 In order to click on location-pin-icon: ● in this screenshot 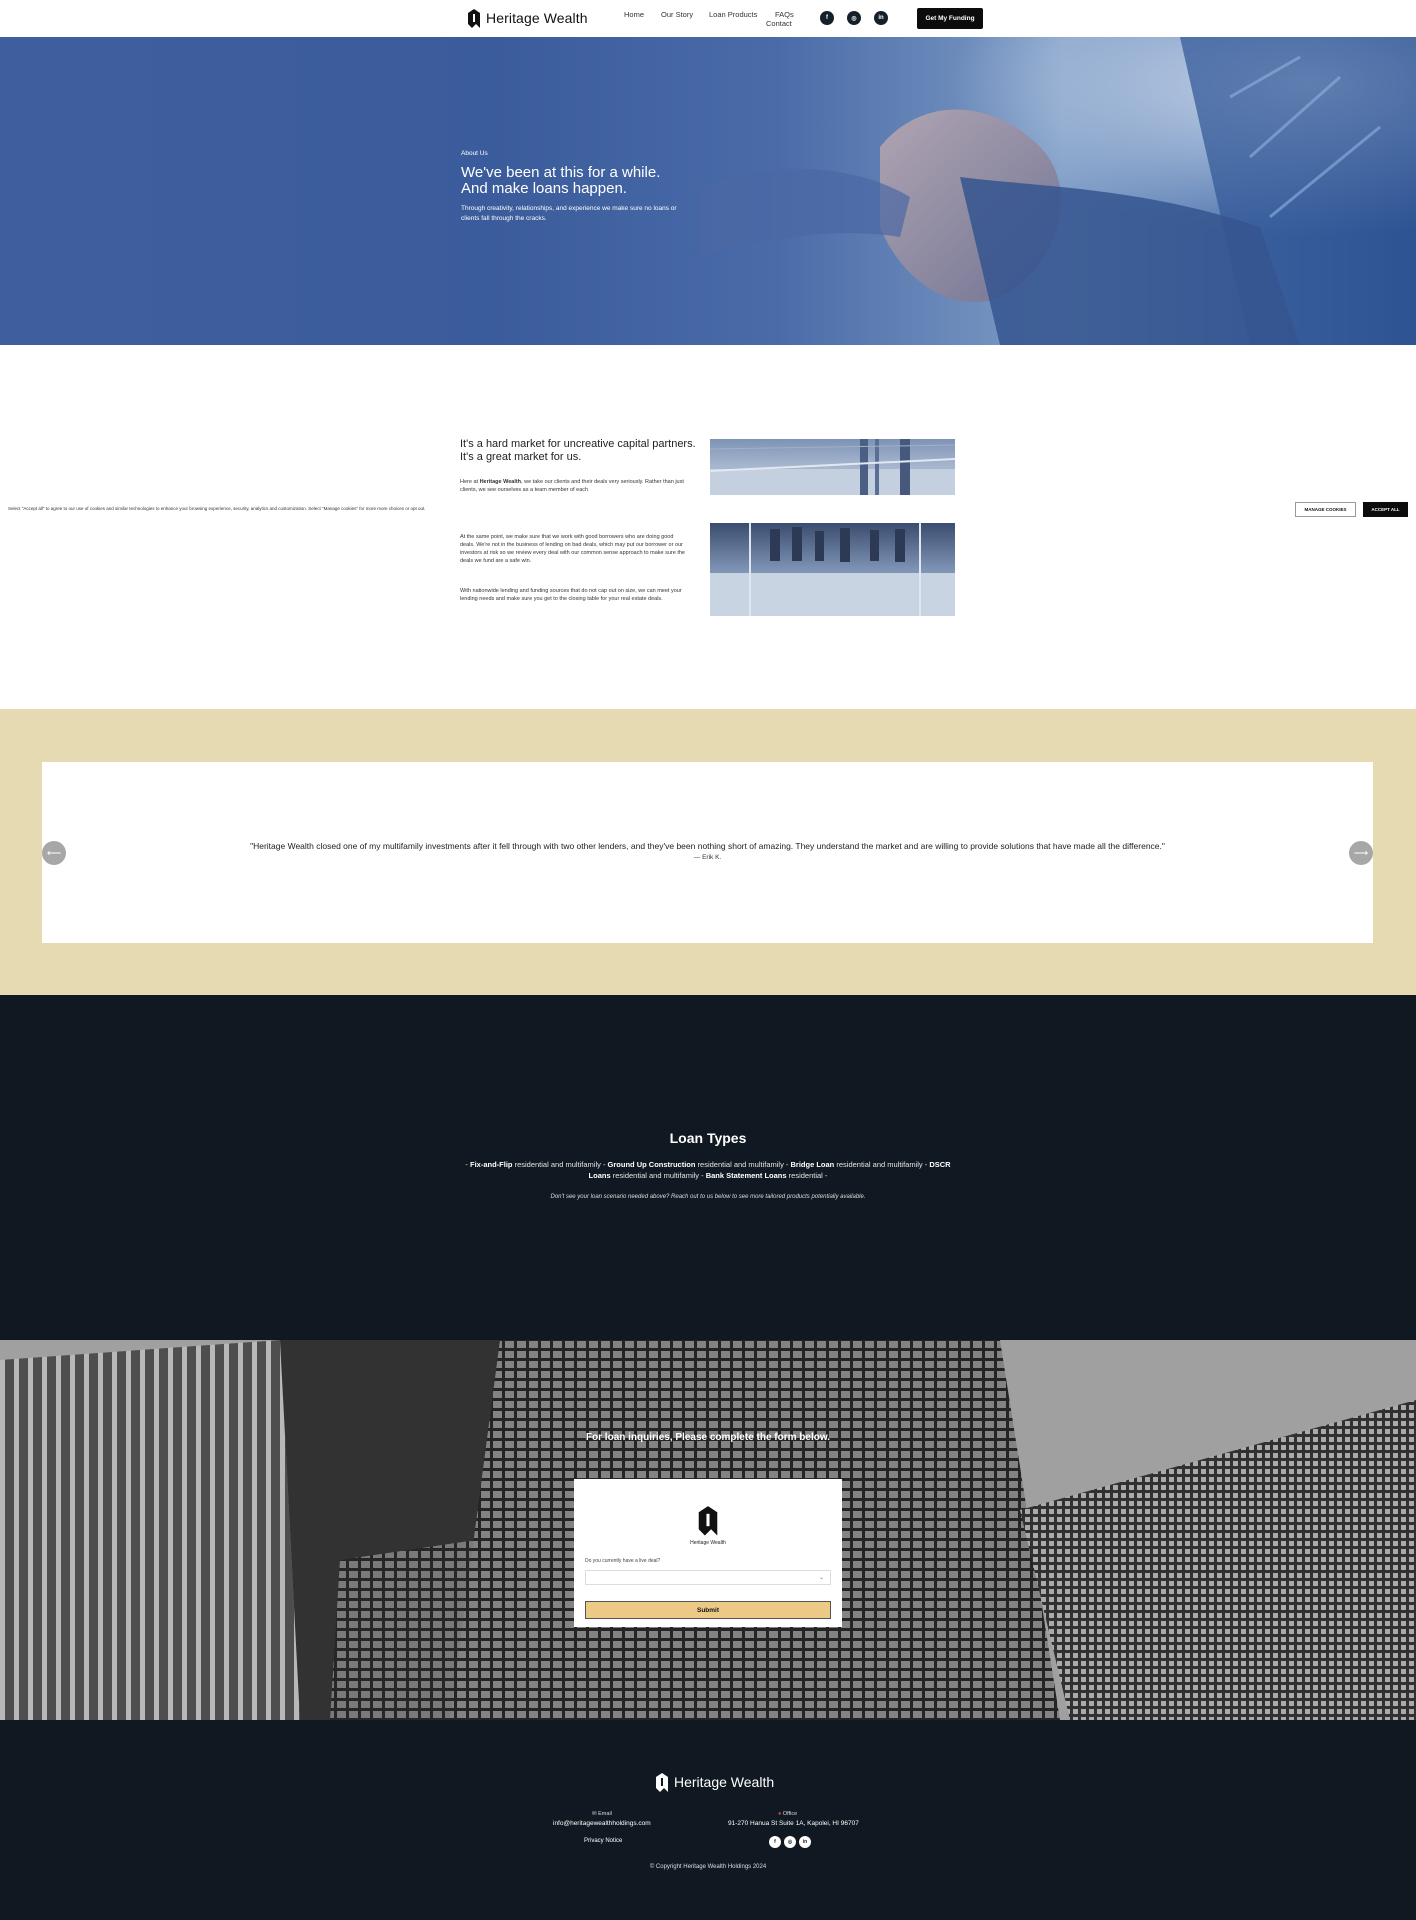, I will do `click(780, 1814)`.